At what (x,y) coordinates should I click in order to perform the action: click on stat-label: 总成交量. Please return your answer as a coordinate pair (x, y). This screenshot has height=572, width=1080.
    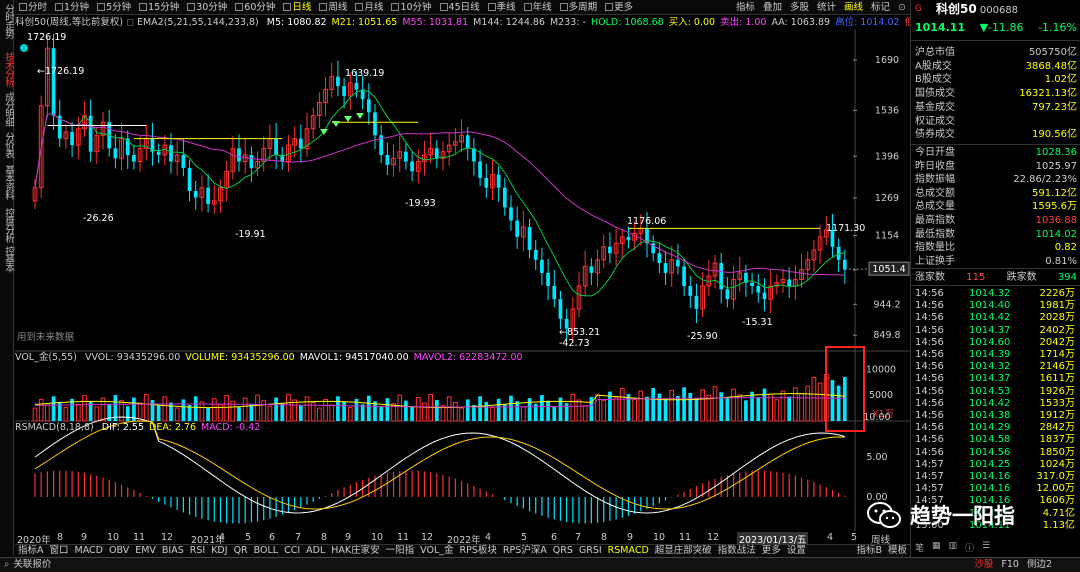
    Looking at the image, I should click on (935, 207).